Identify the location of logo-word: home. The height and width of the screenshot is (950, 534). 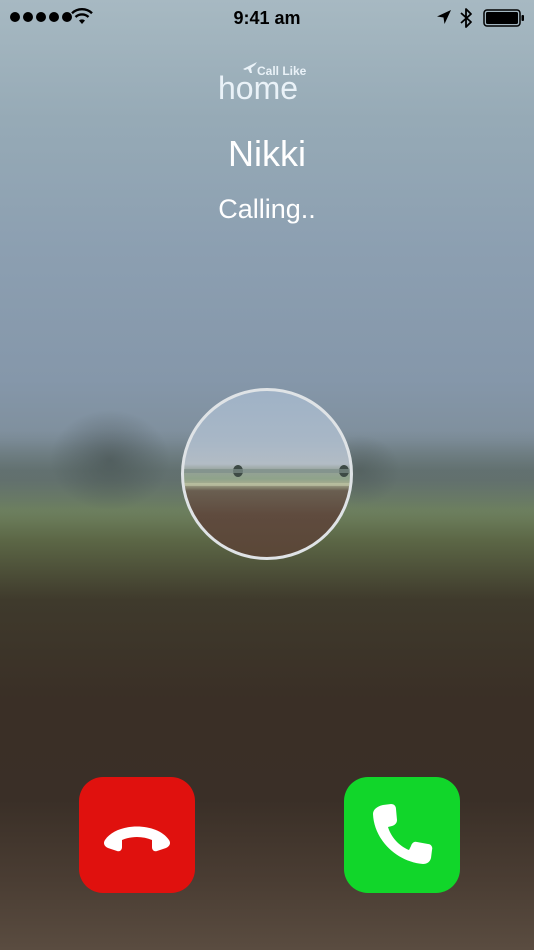
(258, 88).